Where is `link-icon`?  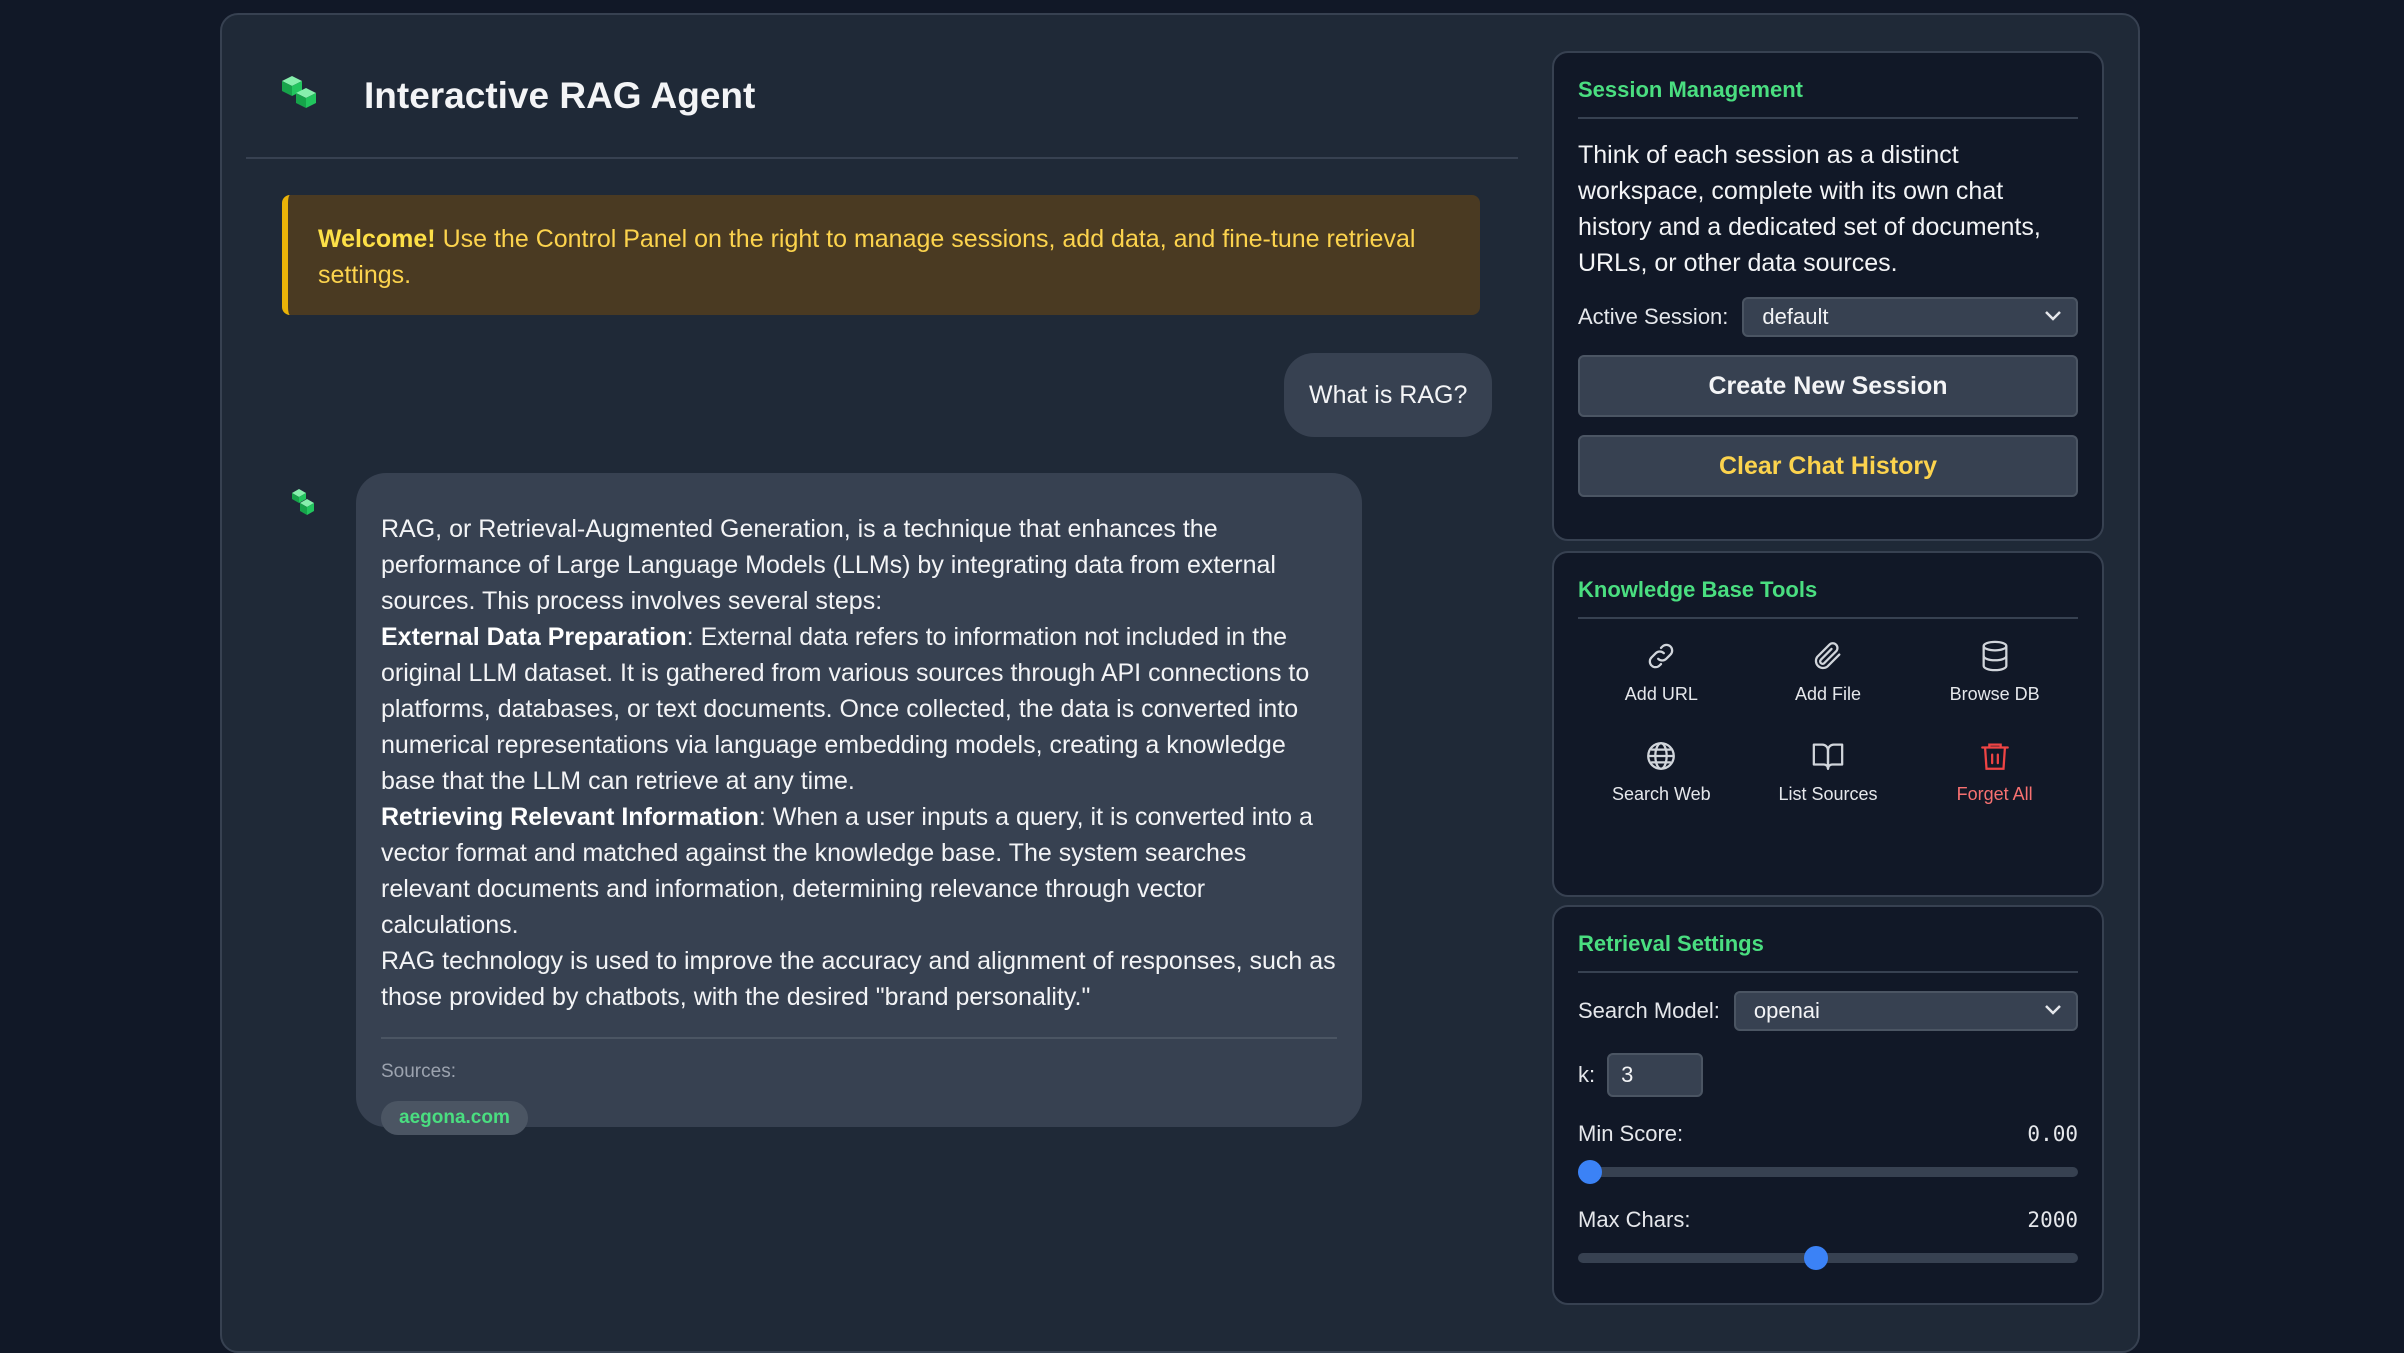
link-icon is located at coordinates (1661, 656).